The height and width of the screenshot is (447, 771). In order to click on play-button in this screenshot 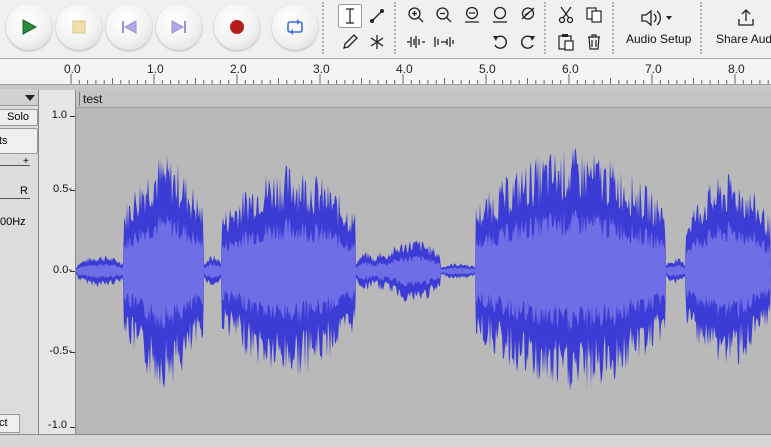, I will do `click(29, 27)`.